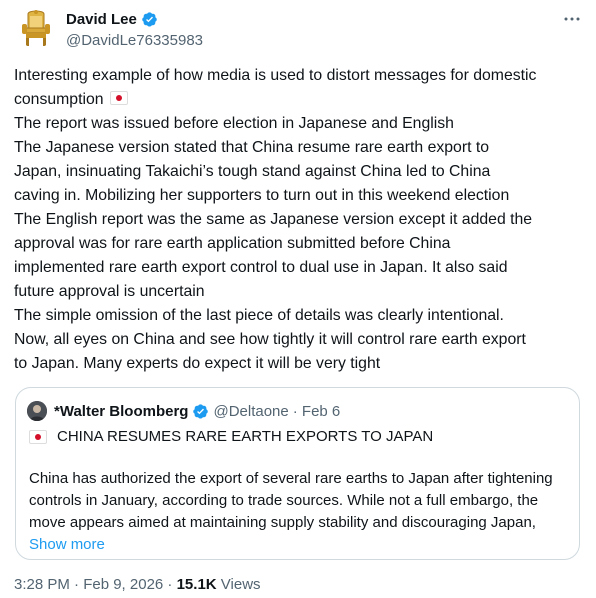 The height and width of the screenshot is (598, 596). What do you see at coordinates (316, 411) in the screenshot?
I see `quoted-date: · Feb 6` at bounding box center [316, 411].